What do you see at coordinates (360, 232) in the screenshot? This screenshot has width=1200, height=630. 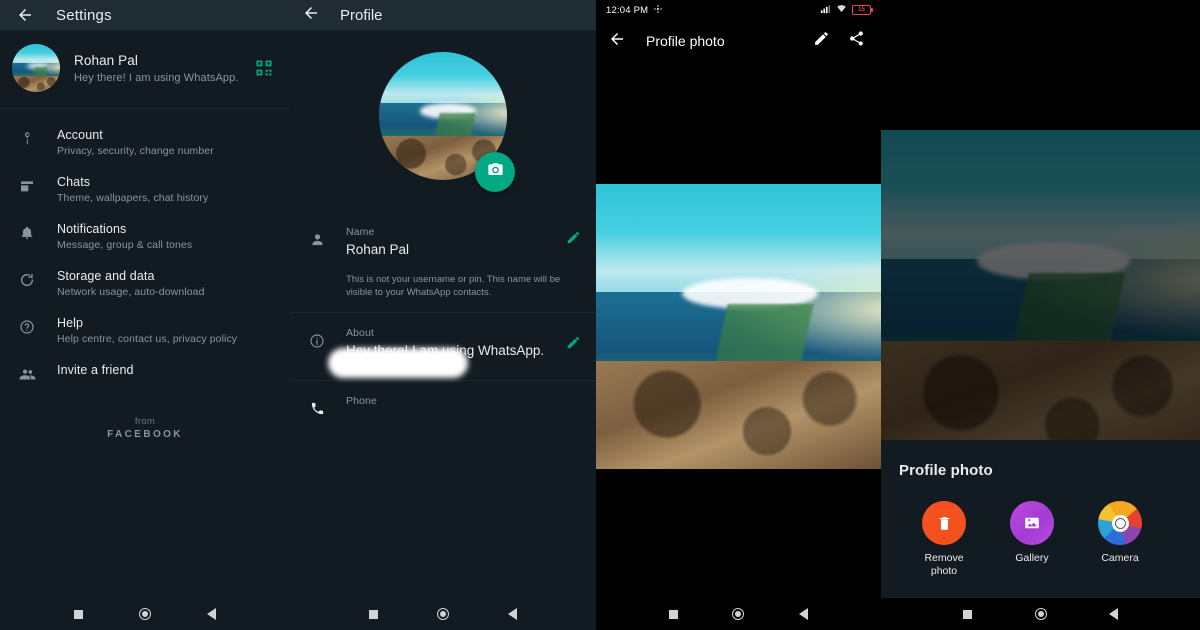 I see `field-label: Name` at bounding box center [360, 232].